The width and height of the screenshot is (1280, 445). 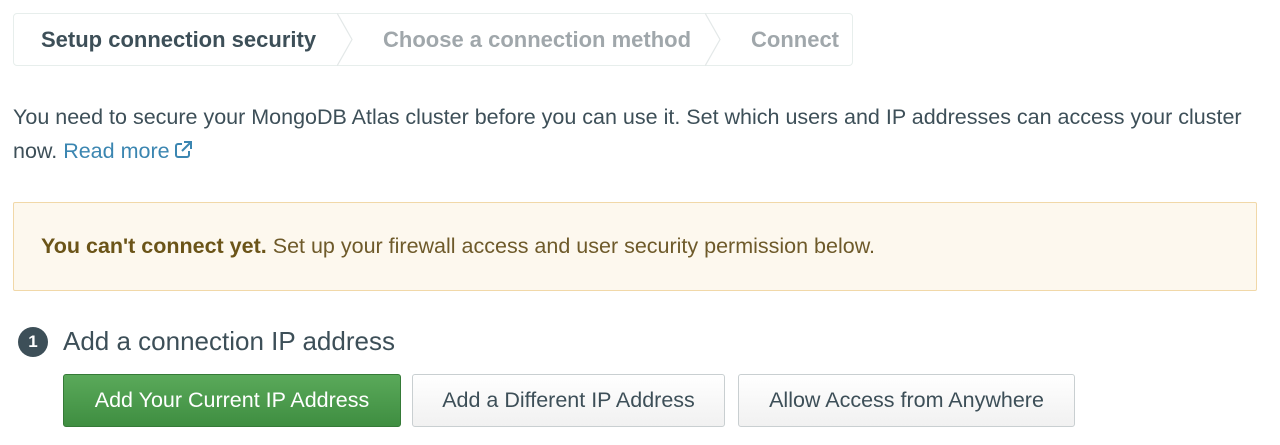 I want to click on step-setup-connection-security: Setup connection security, so click(x=183, y=39).